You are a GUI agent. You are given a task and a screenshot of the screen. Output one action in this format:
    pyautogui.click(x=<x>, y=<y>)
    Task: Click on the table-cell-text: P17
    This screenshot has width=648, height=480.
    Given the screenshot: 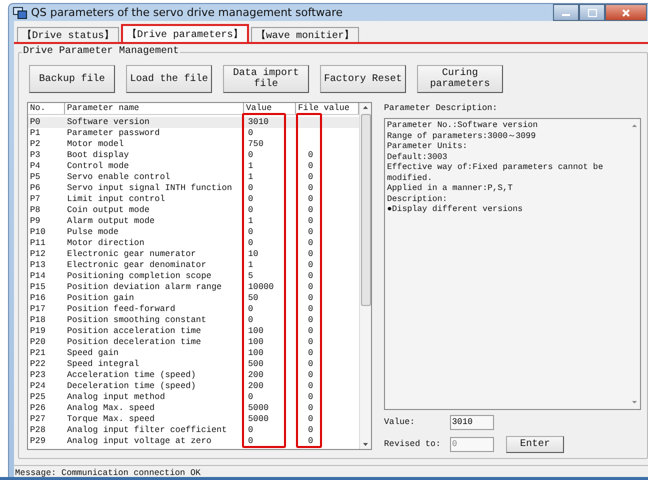 What is the action you would take?
    pyautogui.click(x=37, y=309)
    